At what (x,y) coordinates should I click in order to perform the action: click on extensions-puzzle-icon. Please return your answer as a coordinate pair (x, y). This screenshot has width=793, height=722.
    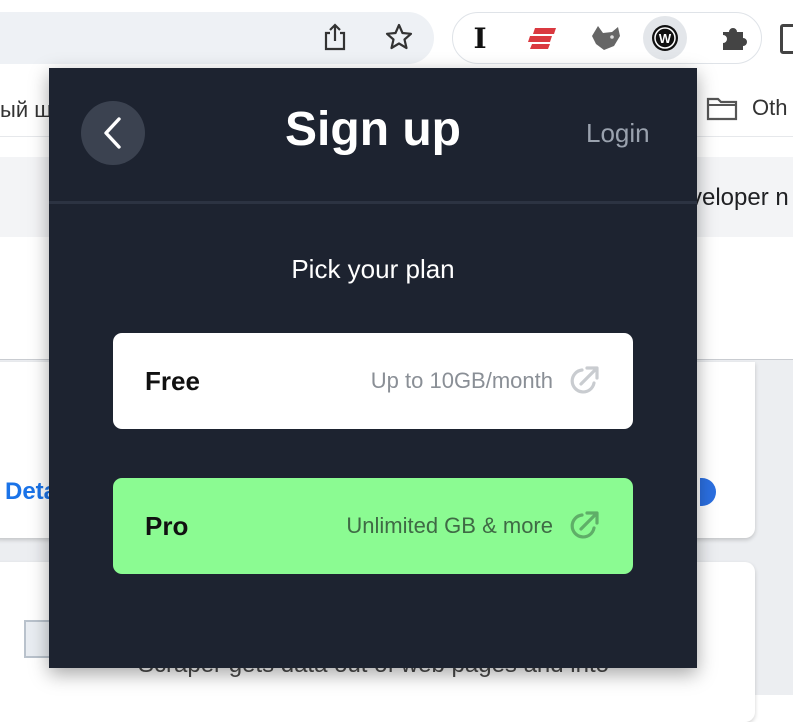
    Looking at the image, I should click on (734, 38).